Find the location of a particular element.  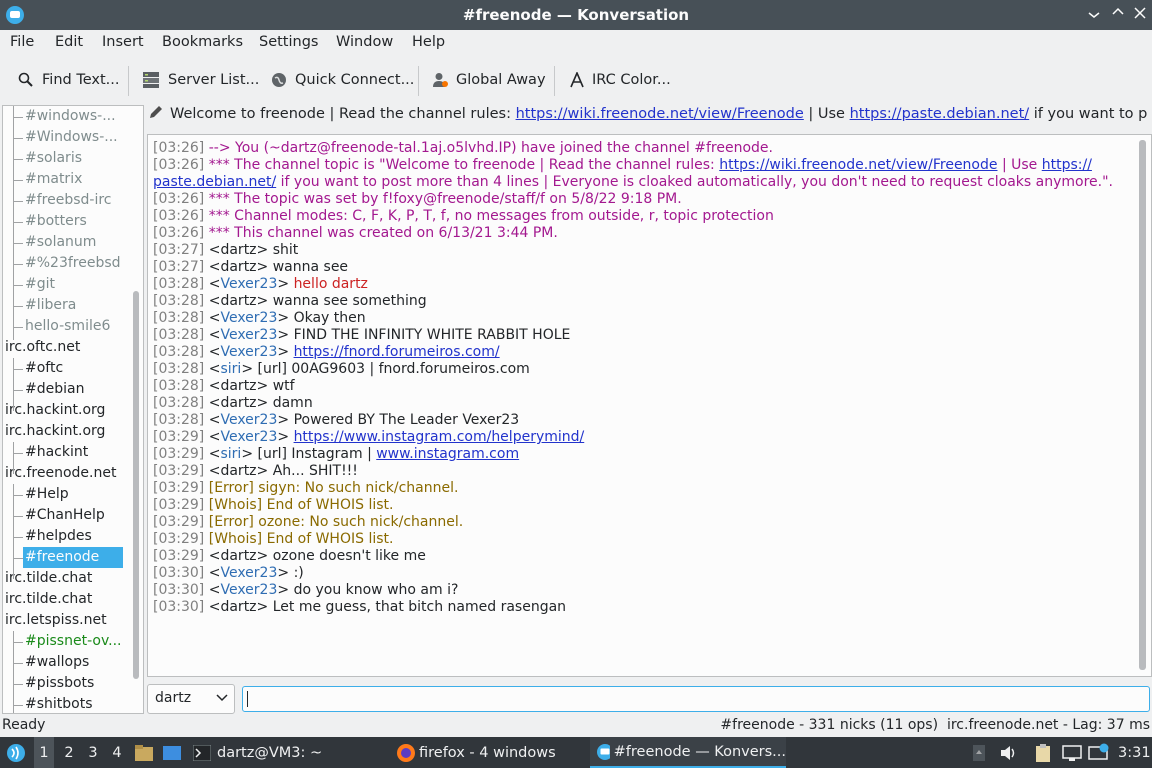

message-link: paste.debian.net/ is located at coordinates (214, 182).